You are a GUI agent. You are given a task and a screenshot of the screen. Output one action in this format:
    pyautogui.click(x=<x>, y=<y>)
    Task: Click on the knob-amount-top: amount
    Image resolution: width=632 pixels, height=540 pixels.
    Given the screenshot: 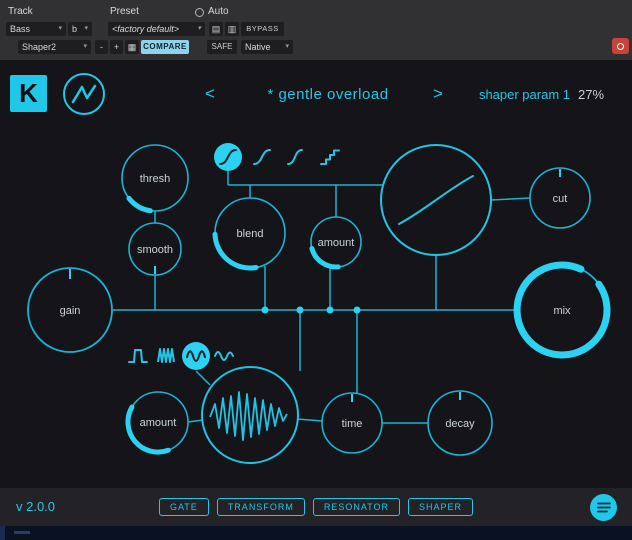 What is the action you would take?
    pyautogui.click(x=335, y=243)
    